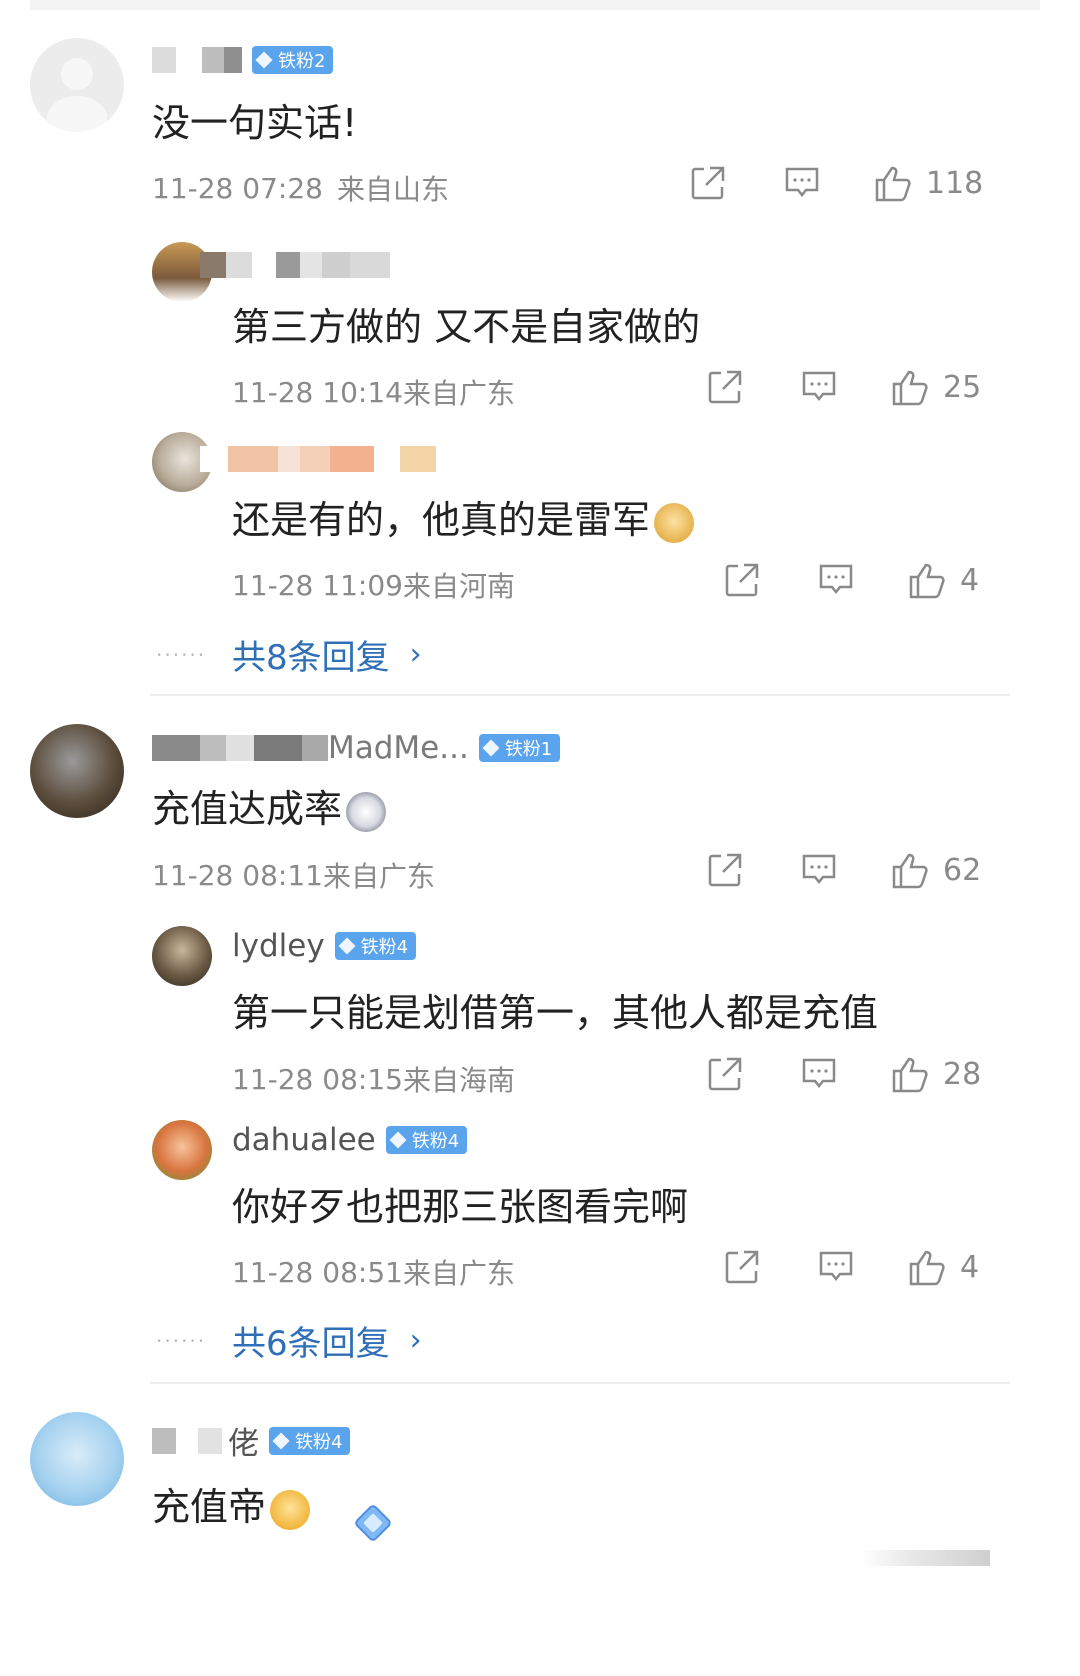 The image size is (1080, 1676). Describe the element at coordinates (209, 1507) in the screenshot. I see `comment-text-content: 充值帝` at that location.